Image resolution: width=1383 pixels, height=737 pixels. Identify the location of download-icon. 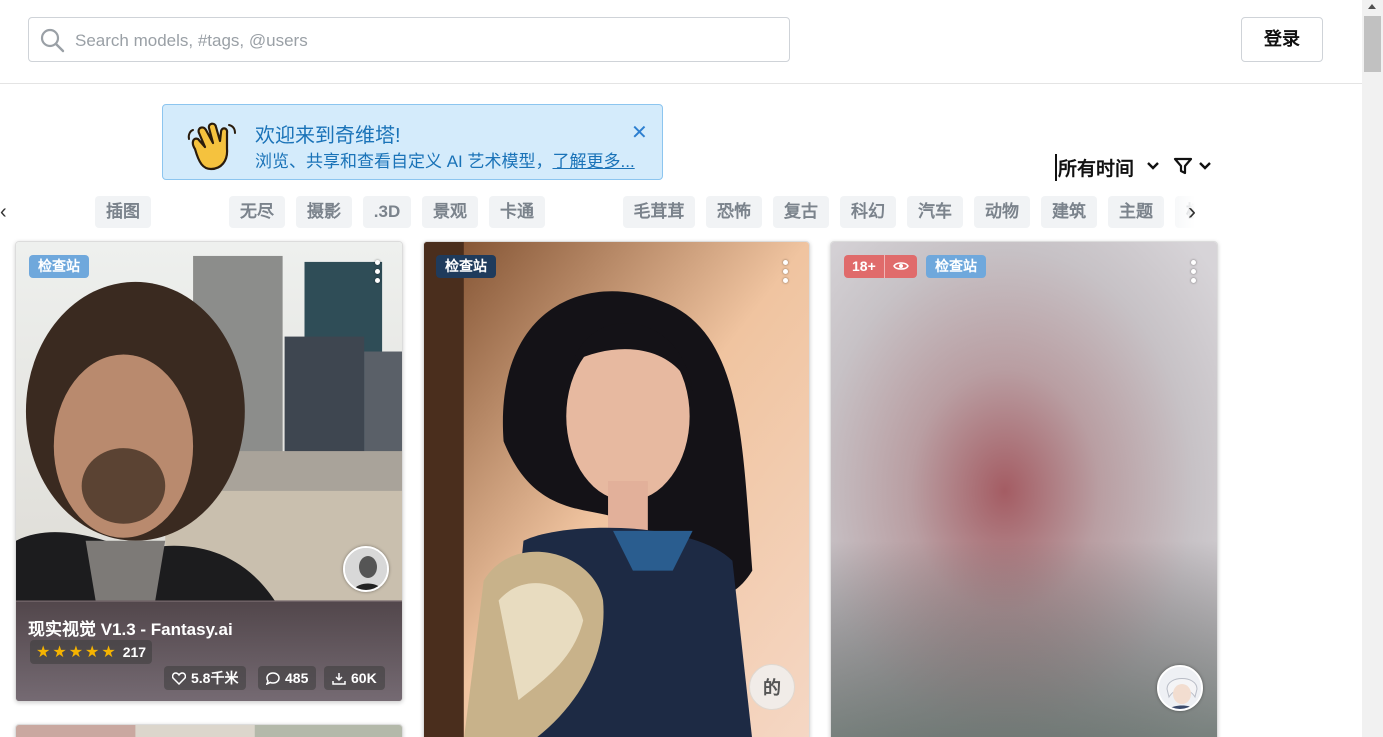
(339, 679).